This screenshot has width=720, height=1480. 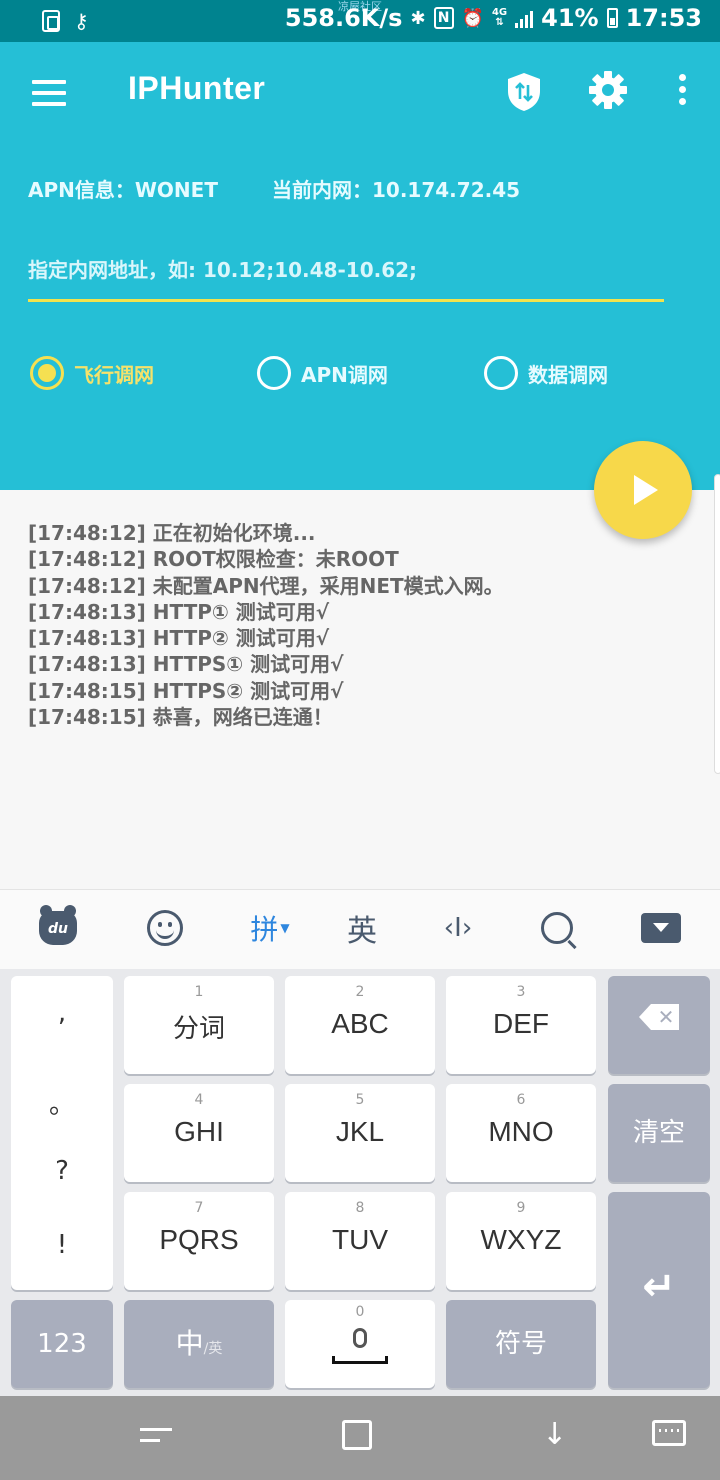 What do you see at coordinates (114, 374) in the screenshot?
I see `mode-airplane-label: 飞行调网` at bounding box center [114, 374].